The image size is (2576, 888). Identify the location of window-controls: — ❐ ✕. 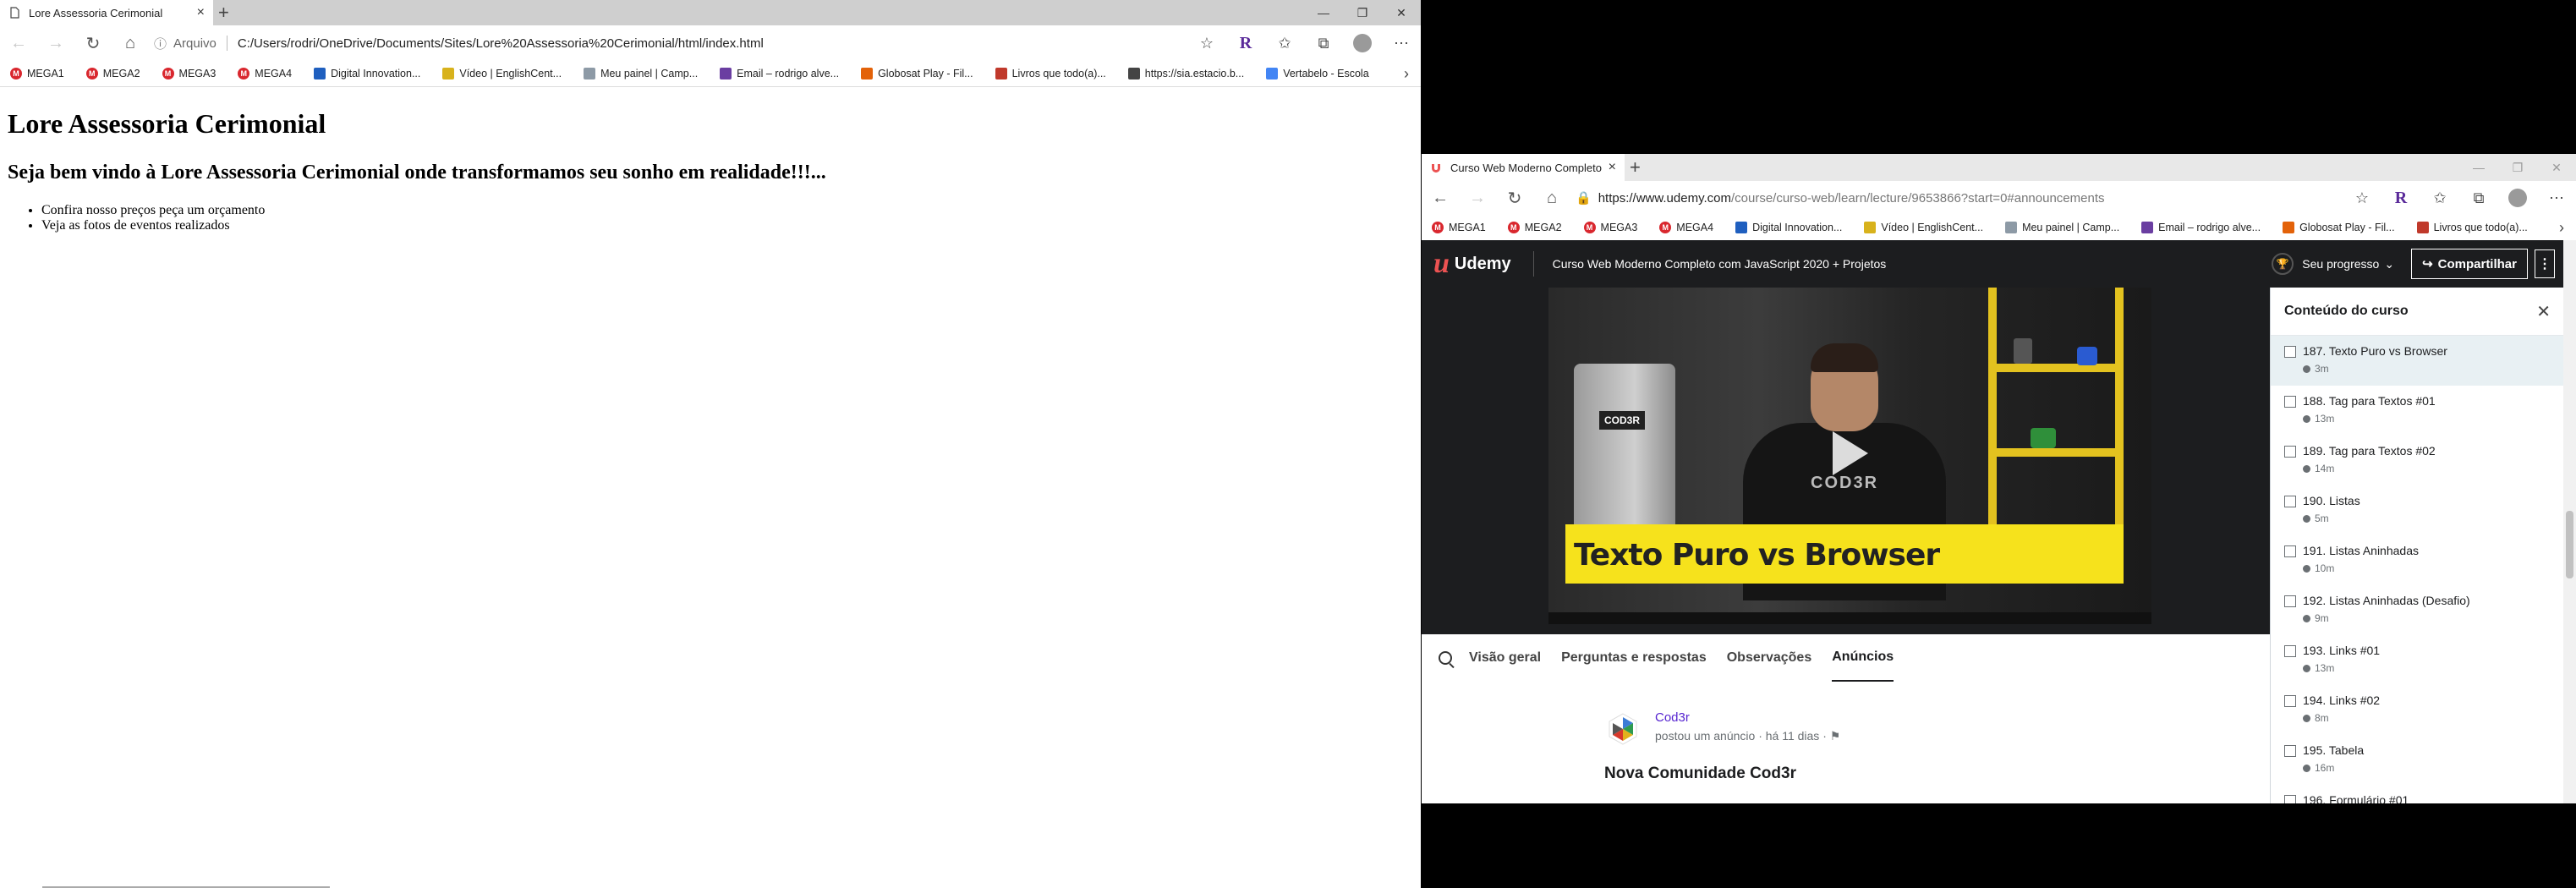
(1362, 12).